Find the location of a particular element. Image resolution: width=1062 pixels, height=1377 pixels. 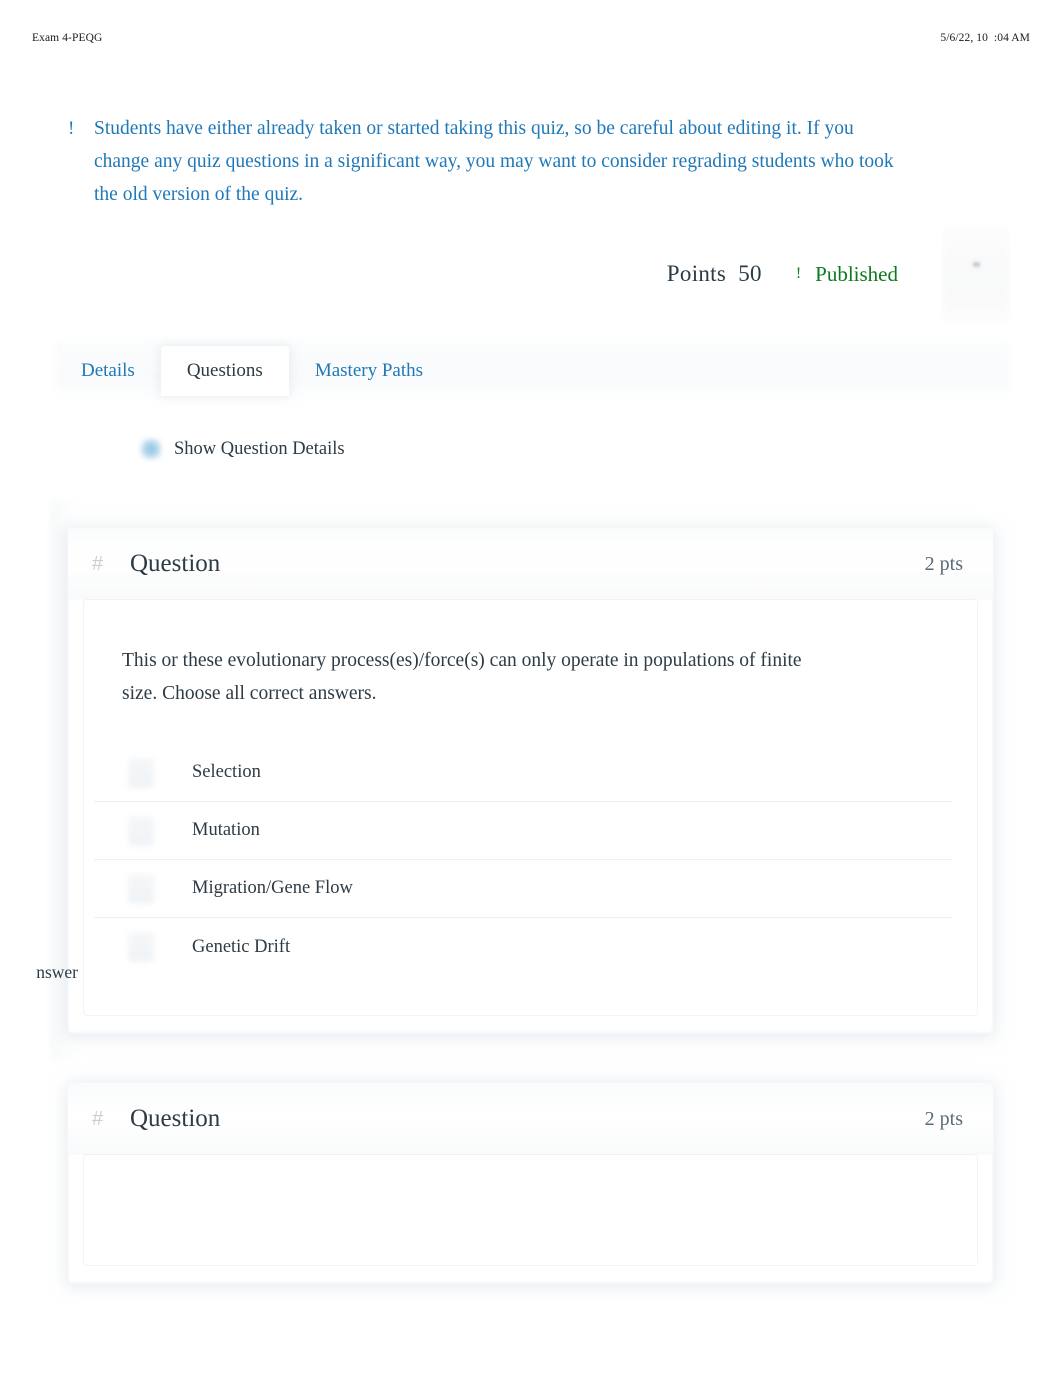

more-options-button: " is located at coordinates (976, 274).